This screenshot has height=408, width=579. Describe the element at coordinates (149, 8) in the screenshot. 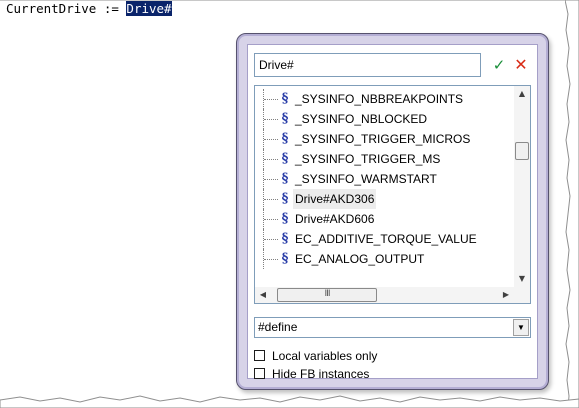

I see `selected-text: Drive#` at that location.